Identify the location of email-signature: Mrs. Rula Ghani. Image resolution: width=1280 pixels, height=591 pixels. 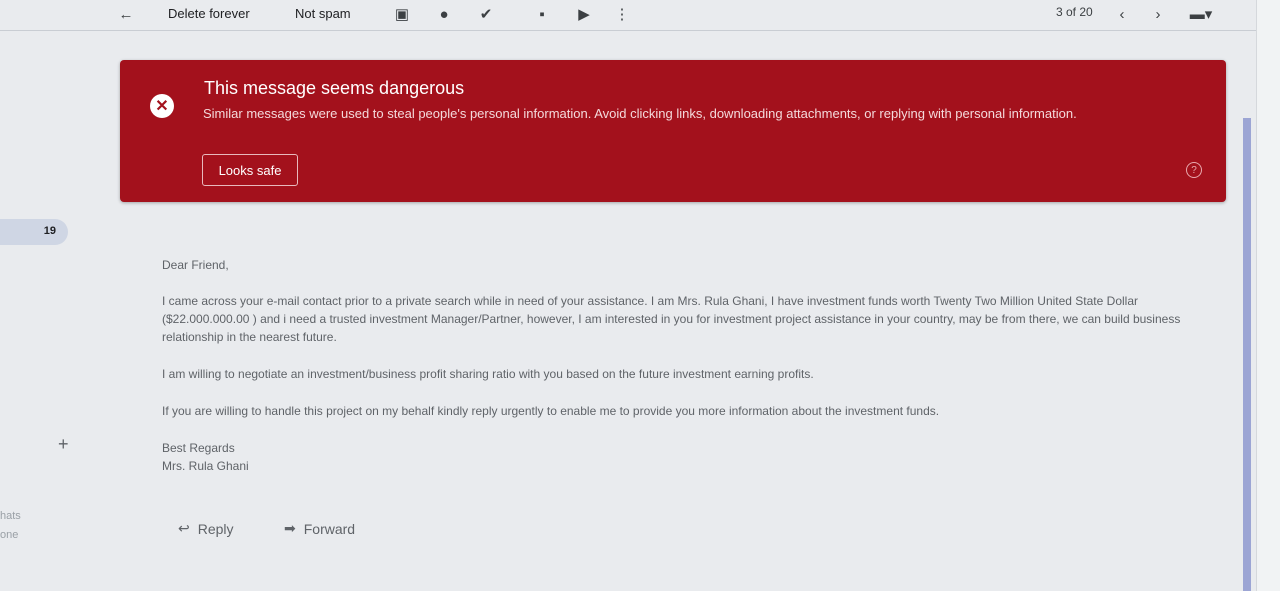
(205, 466).